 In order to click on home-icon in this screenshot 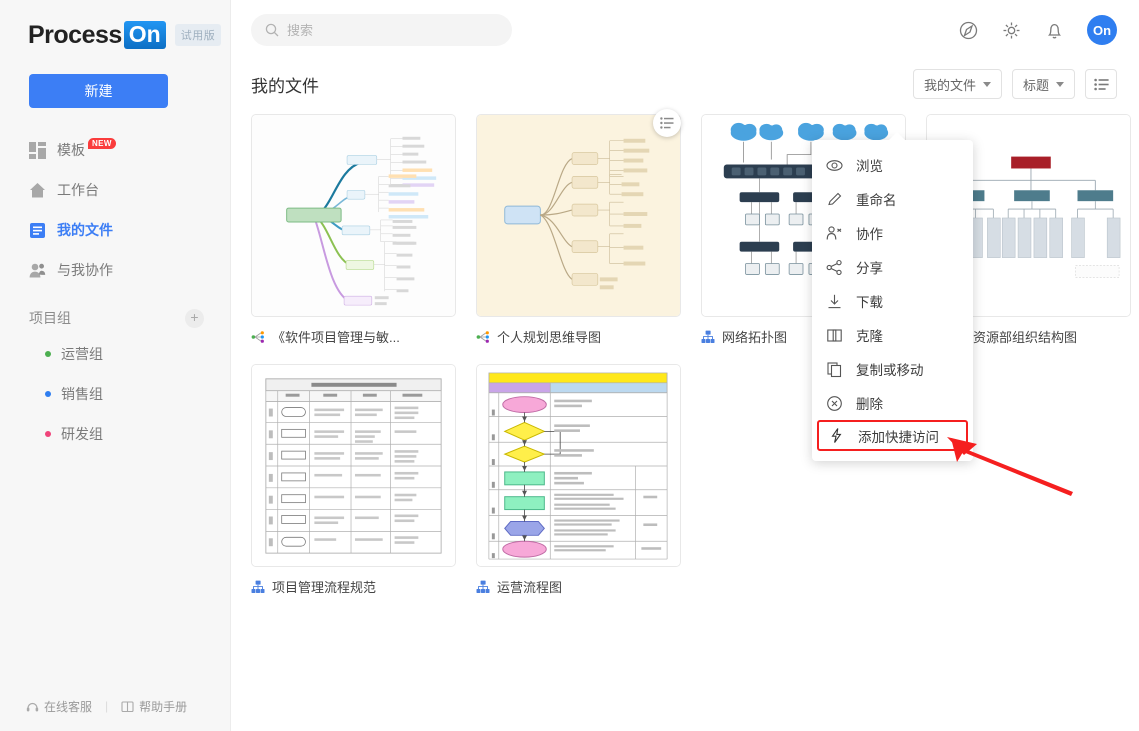, I will do `click(37, 189)`.